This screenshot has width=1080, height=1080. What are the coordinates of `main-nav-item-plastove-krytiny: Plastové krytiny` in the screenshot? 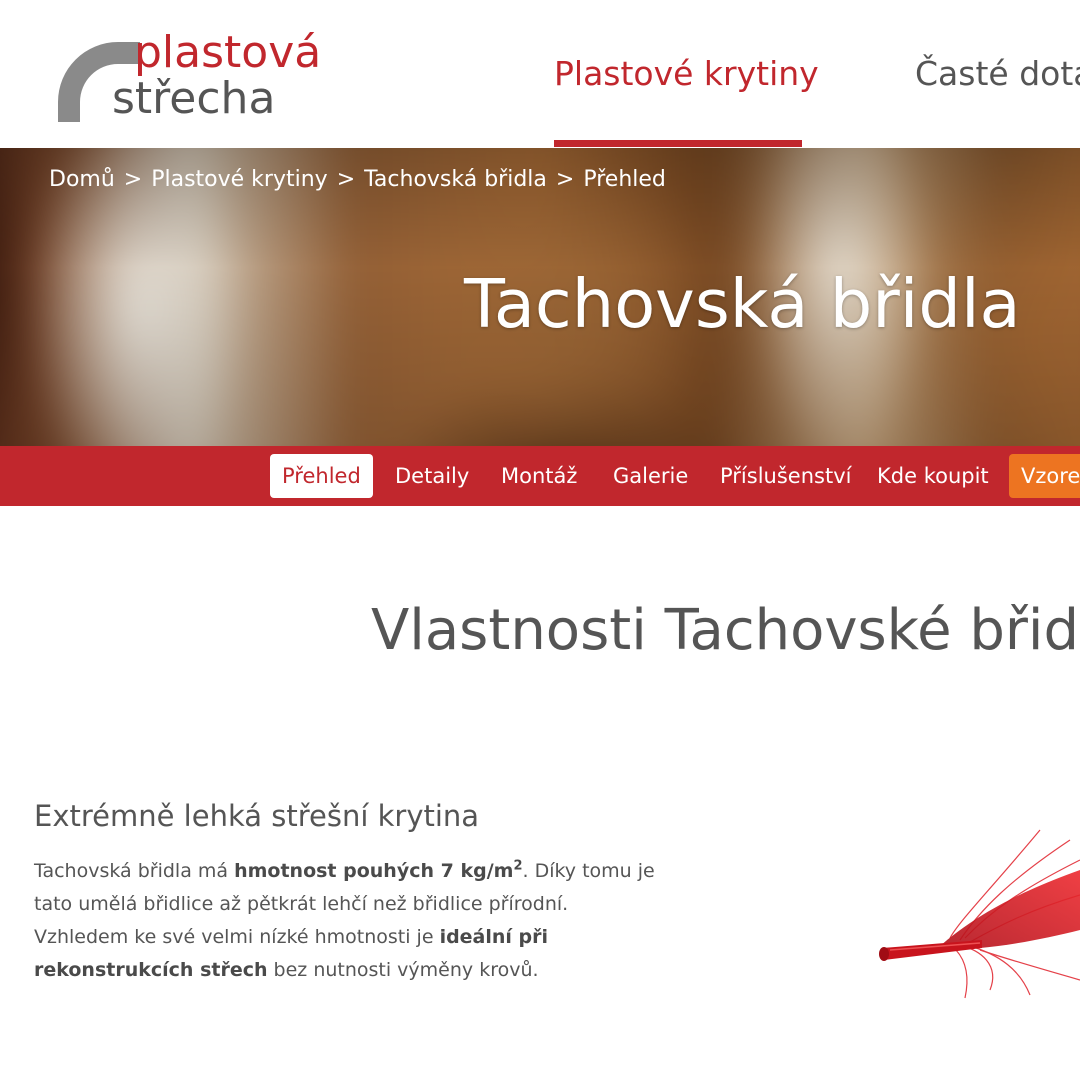 It's located at (686, 74).